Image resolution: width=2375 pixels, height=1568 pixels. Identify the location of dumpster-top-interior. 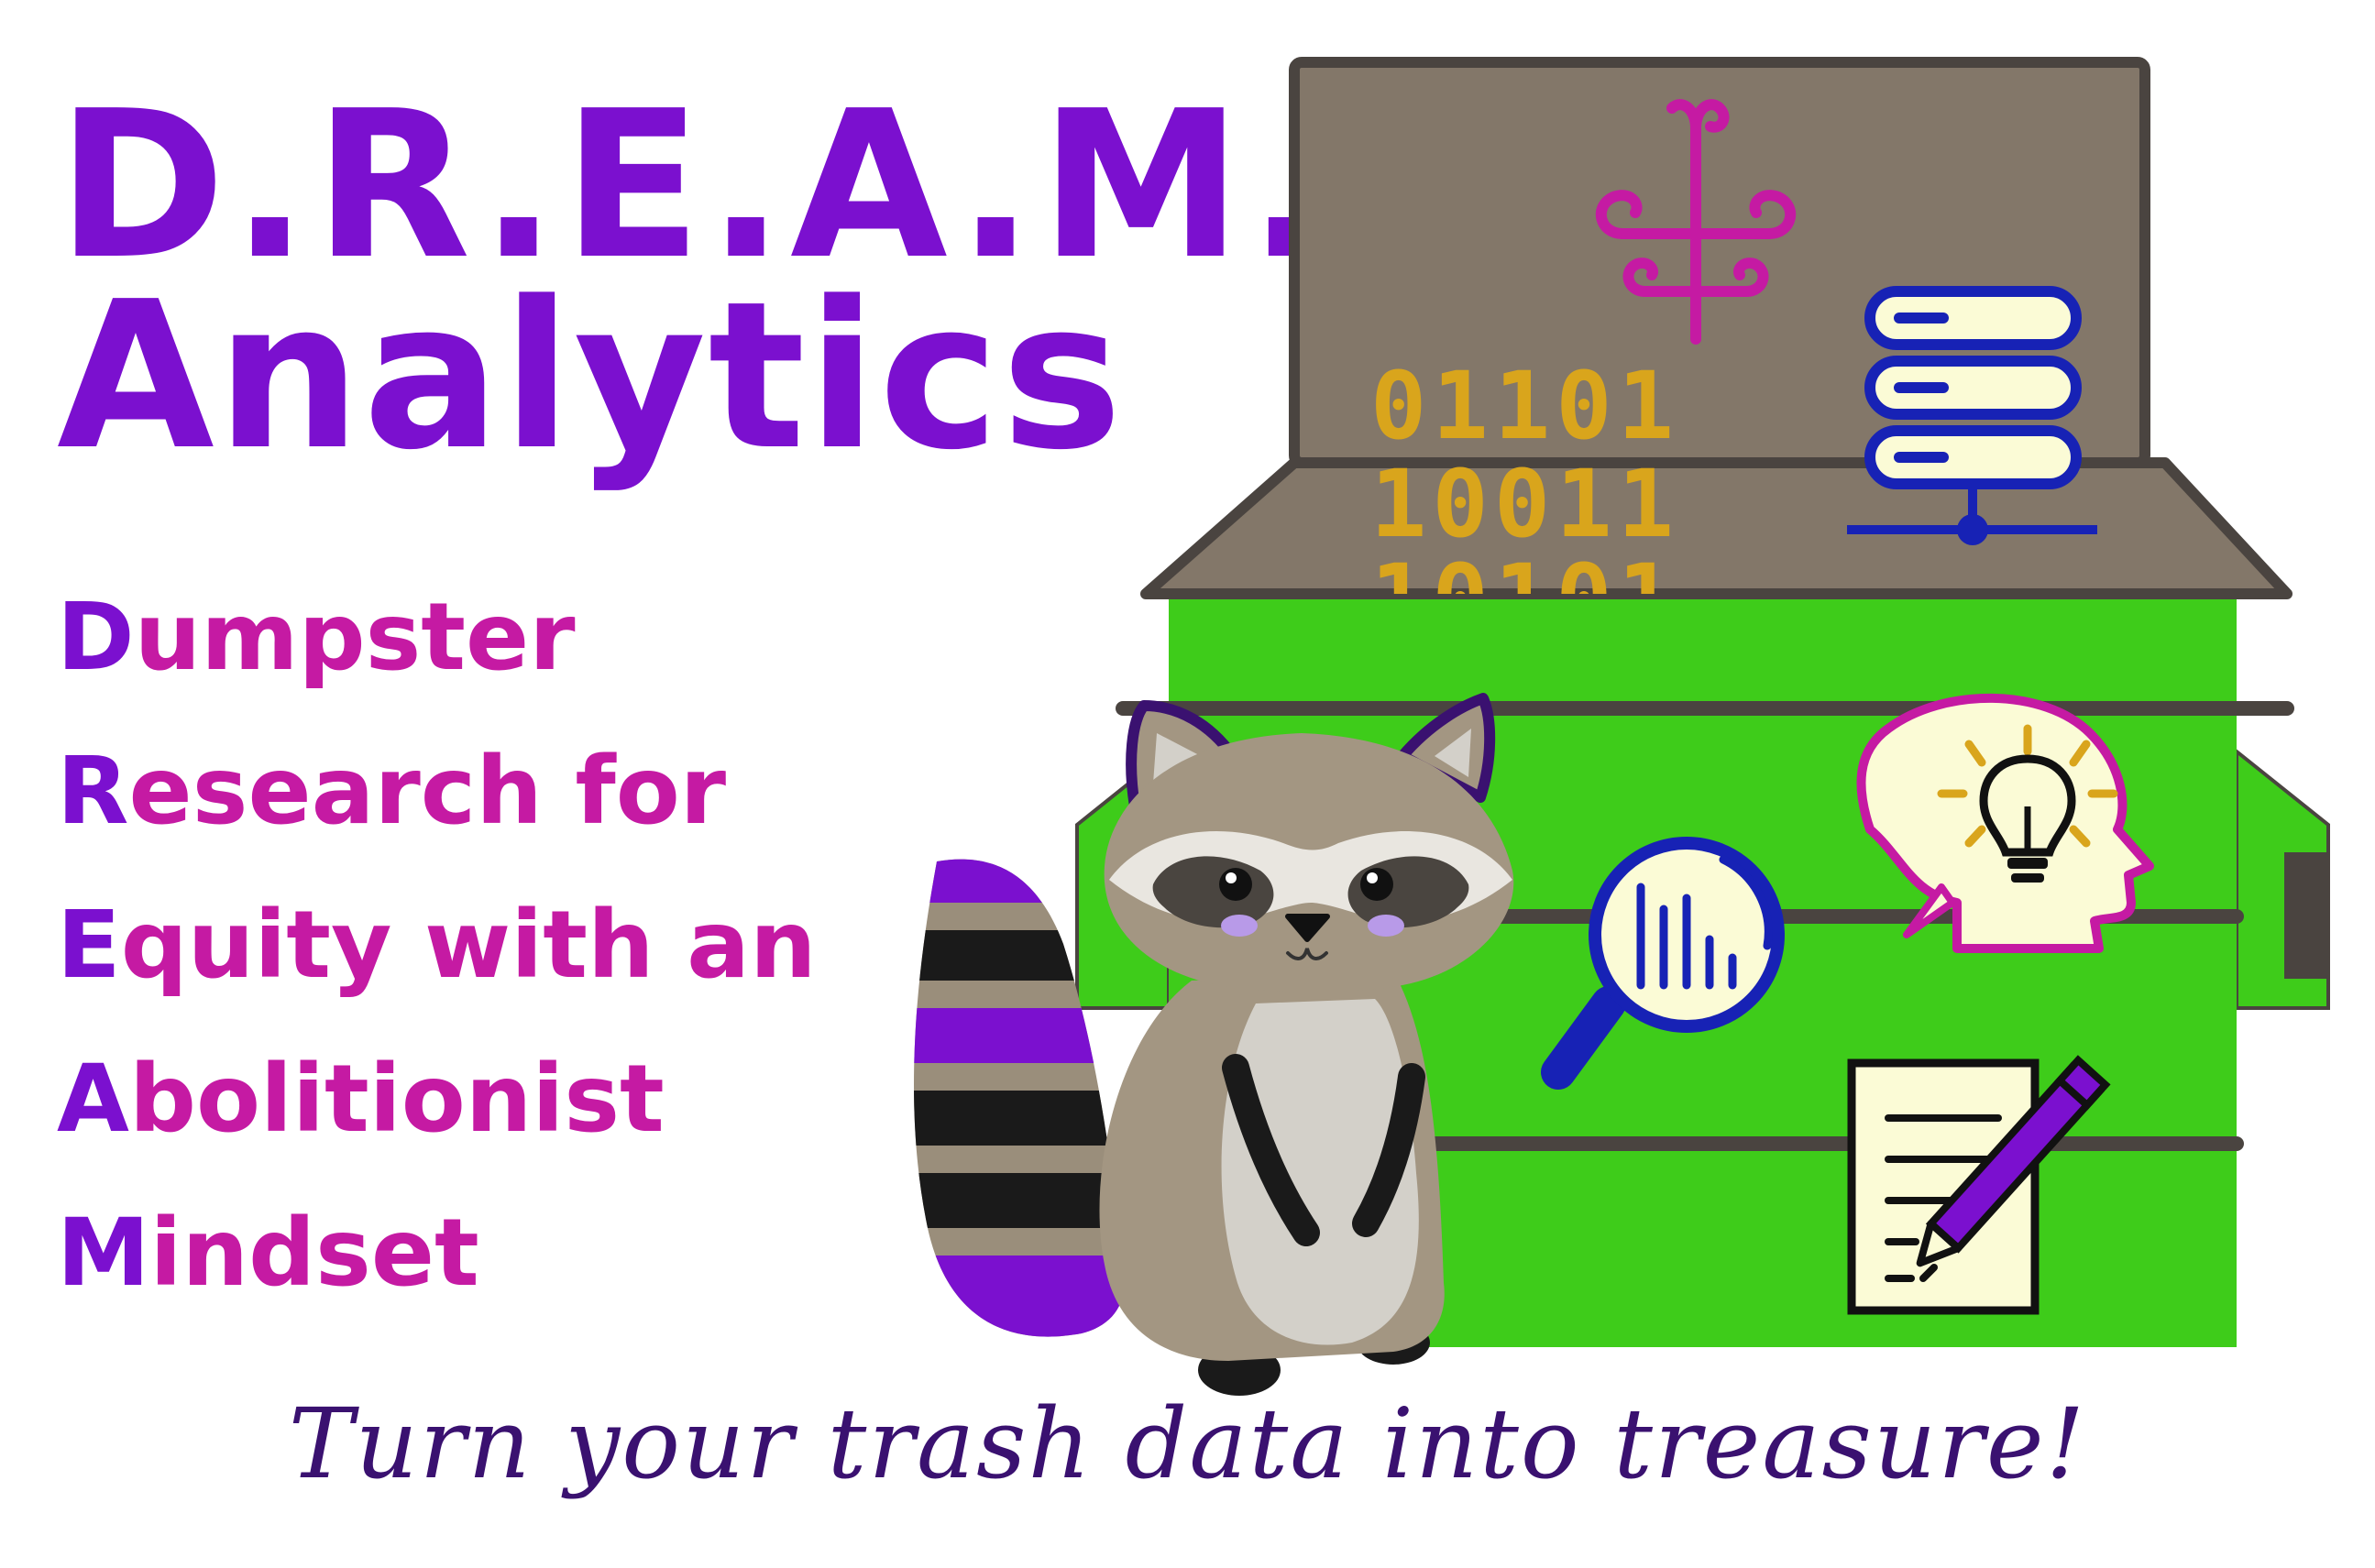
(1716, 528).